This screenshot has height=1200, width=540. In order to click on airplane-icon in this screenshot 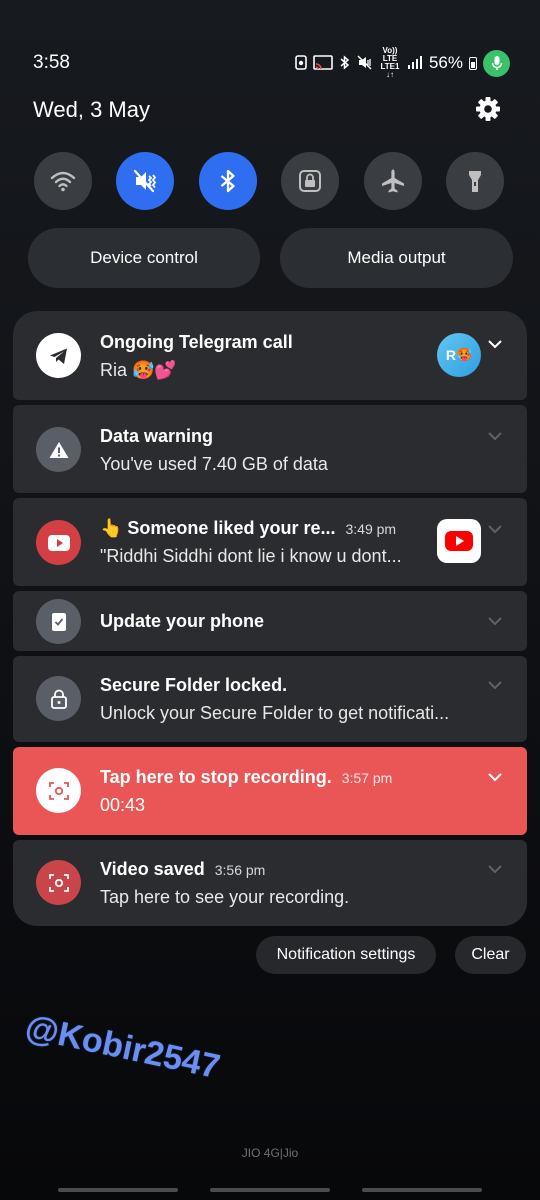, I will do `click(393, 181)`.